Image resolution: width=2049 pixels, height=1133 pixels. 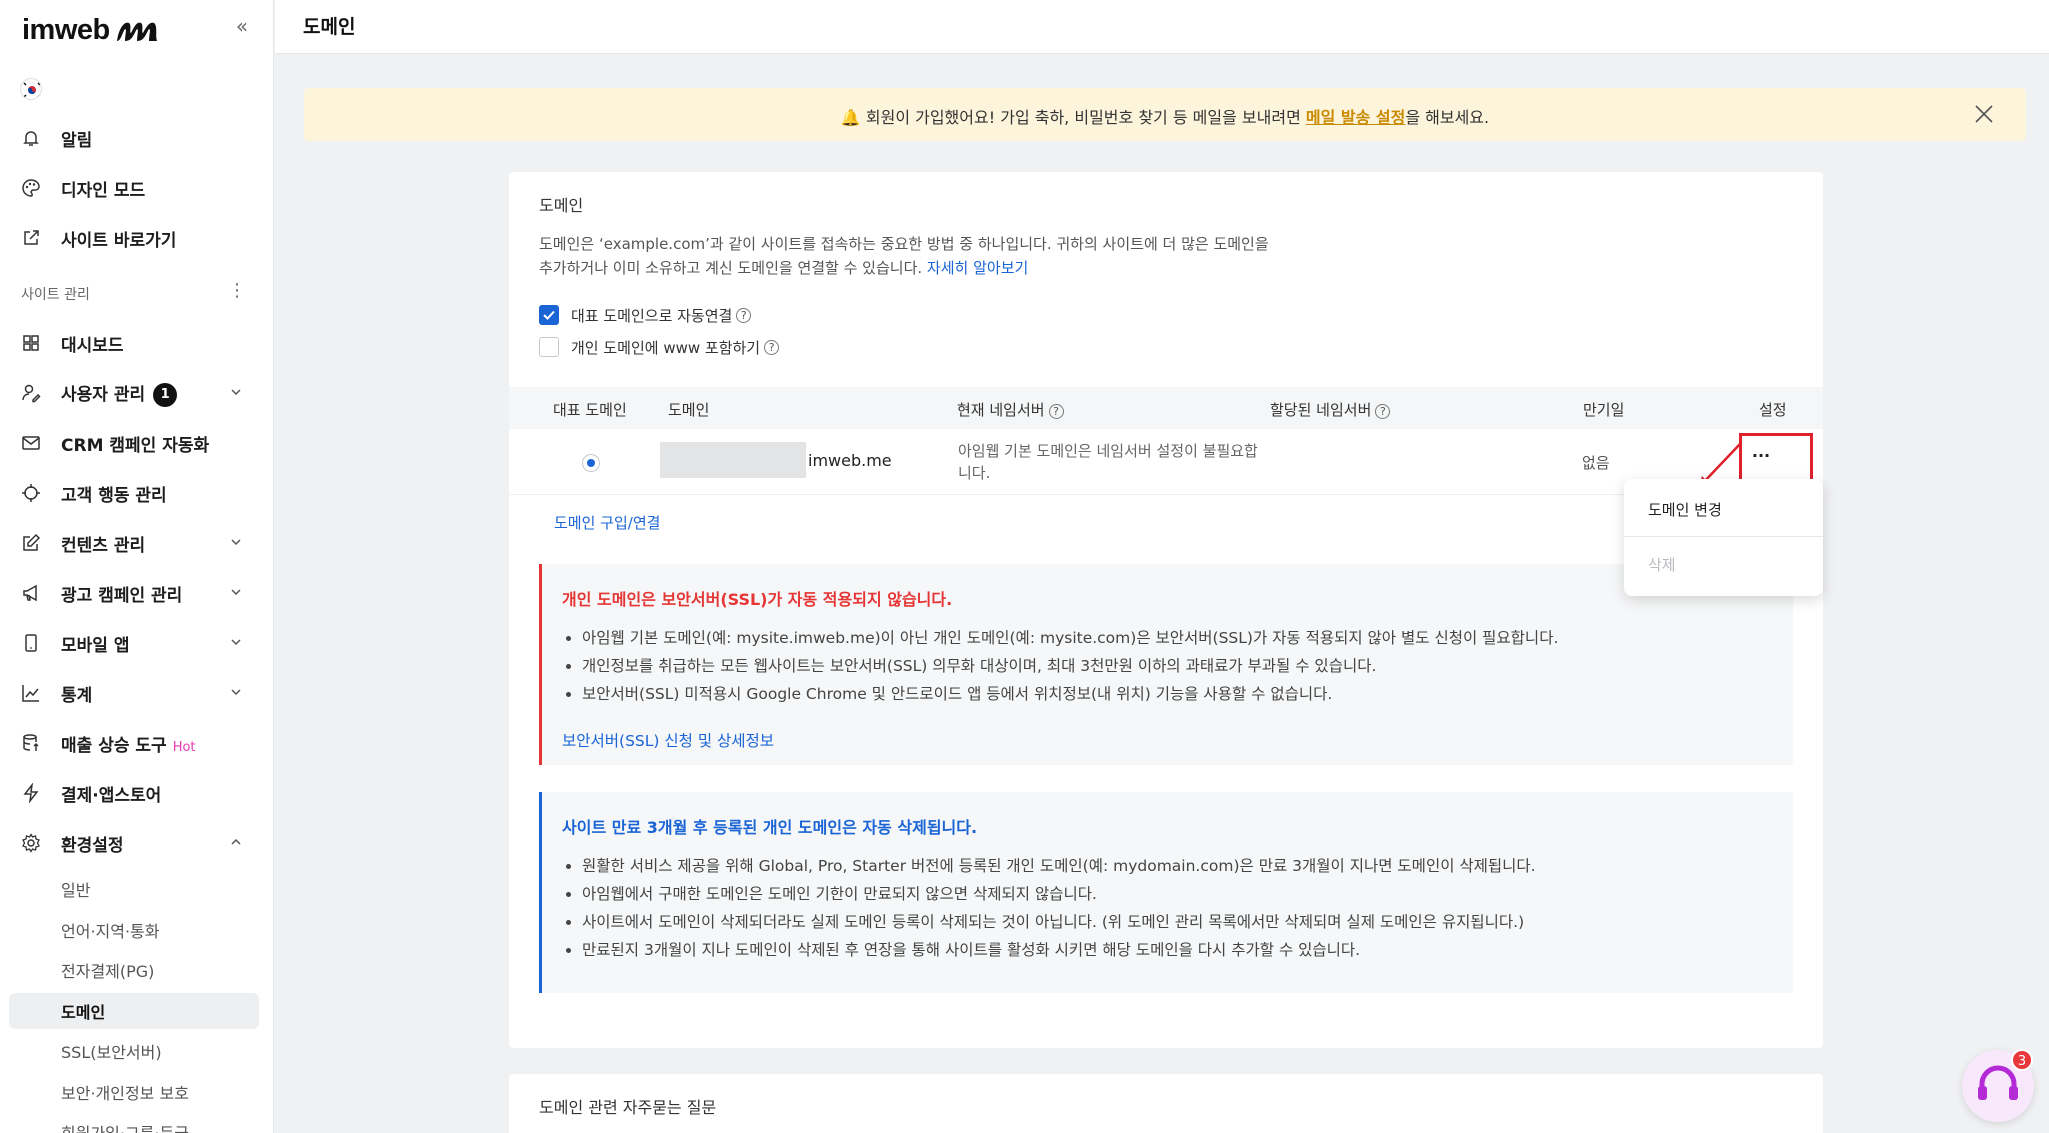 What do you see at coordinates (645, 315) in the screenshot?
I see `auto-connect-checkbox-row: 대표 도메인으로 자동연결 ?` at bounding box center [645, 315].